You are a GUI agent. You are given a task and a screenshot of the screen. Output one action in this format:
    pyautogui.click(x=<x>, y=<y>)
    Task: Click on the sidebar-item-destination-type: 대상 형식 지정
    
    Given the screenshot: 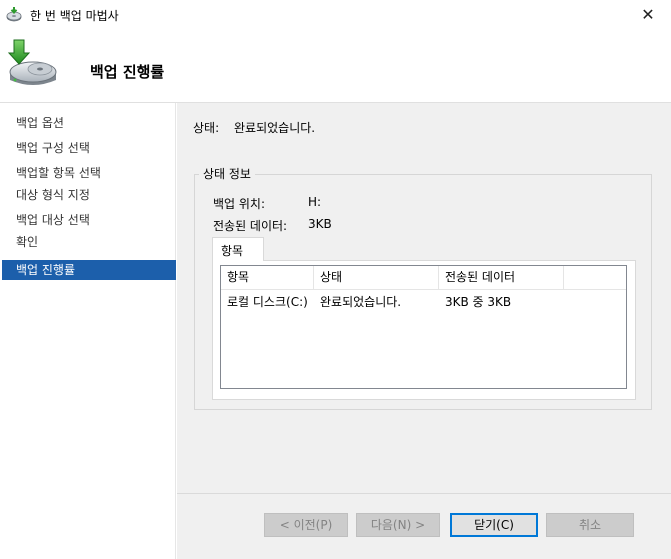 What is the action you would take?
    pyautogui.click(x=53, y=195)
    